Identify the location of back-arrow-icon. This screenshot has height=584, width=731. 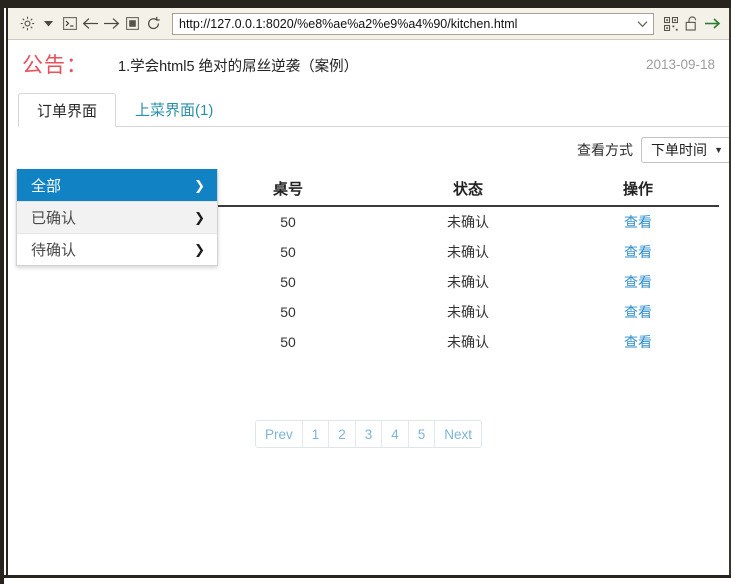
(90, 24).